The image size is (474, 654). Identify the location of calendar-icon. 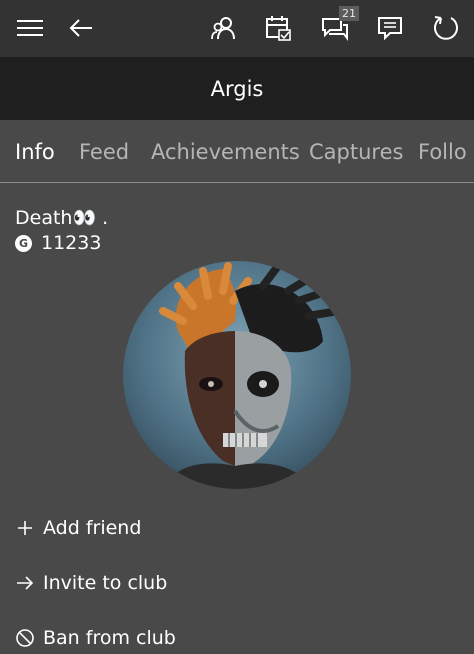
(278, 28).